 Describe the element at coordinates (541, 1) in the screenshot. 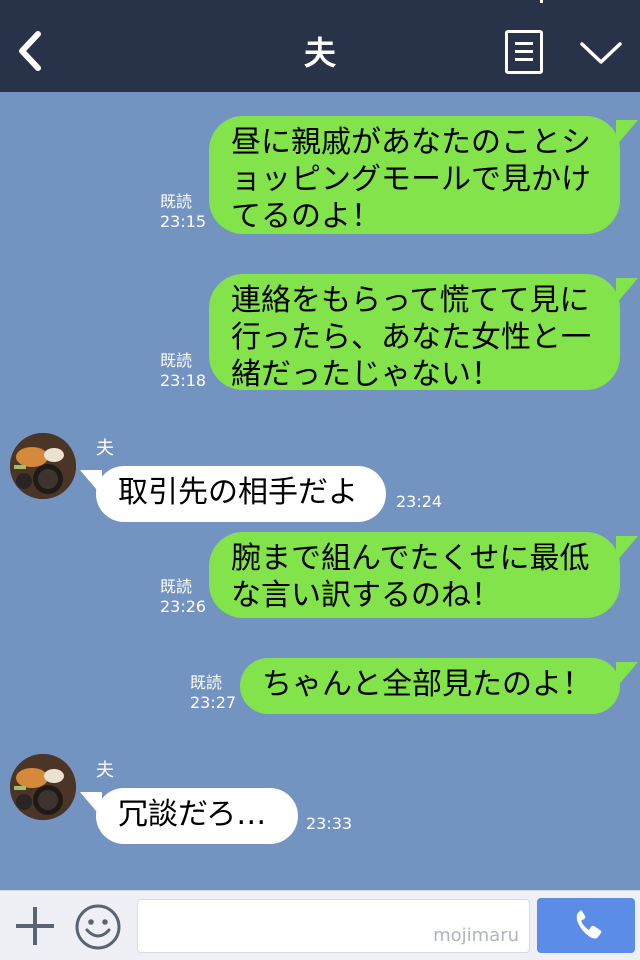

I see `status-bar-fragment` at that location.